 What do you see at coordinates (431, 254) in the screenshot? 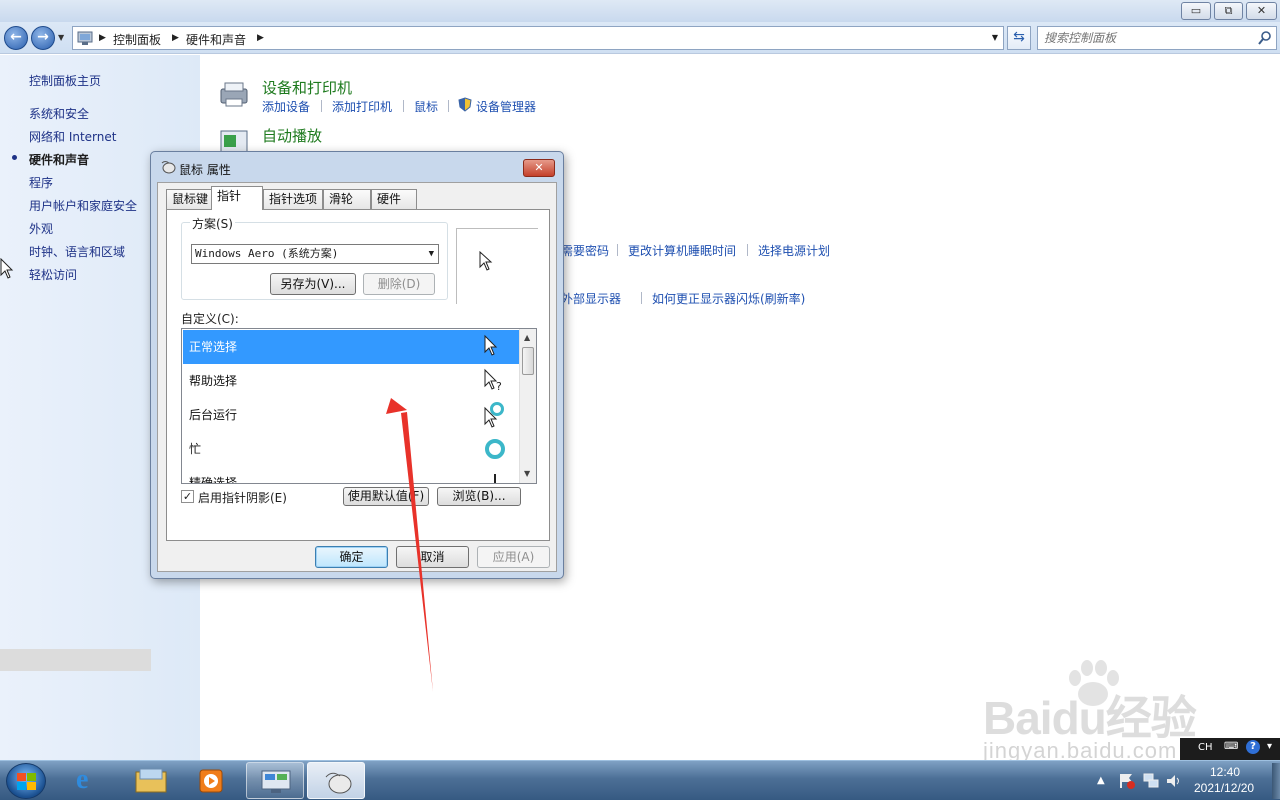
I see `dropdown-arrow-icon: ▼` at bounding box center [431, 254].